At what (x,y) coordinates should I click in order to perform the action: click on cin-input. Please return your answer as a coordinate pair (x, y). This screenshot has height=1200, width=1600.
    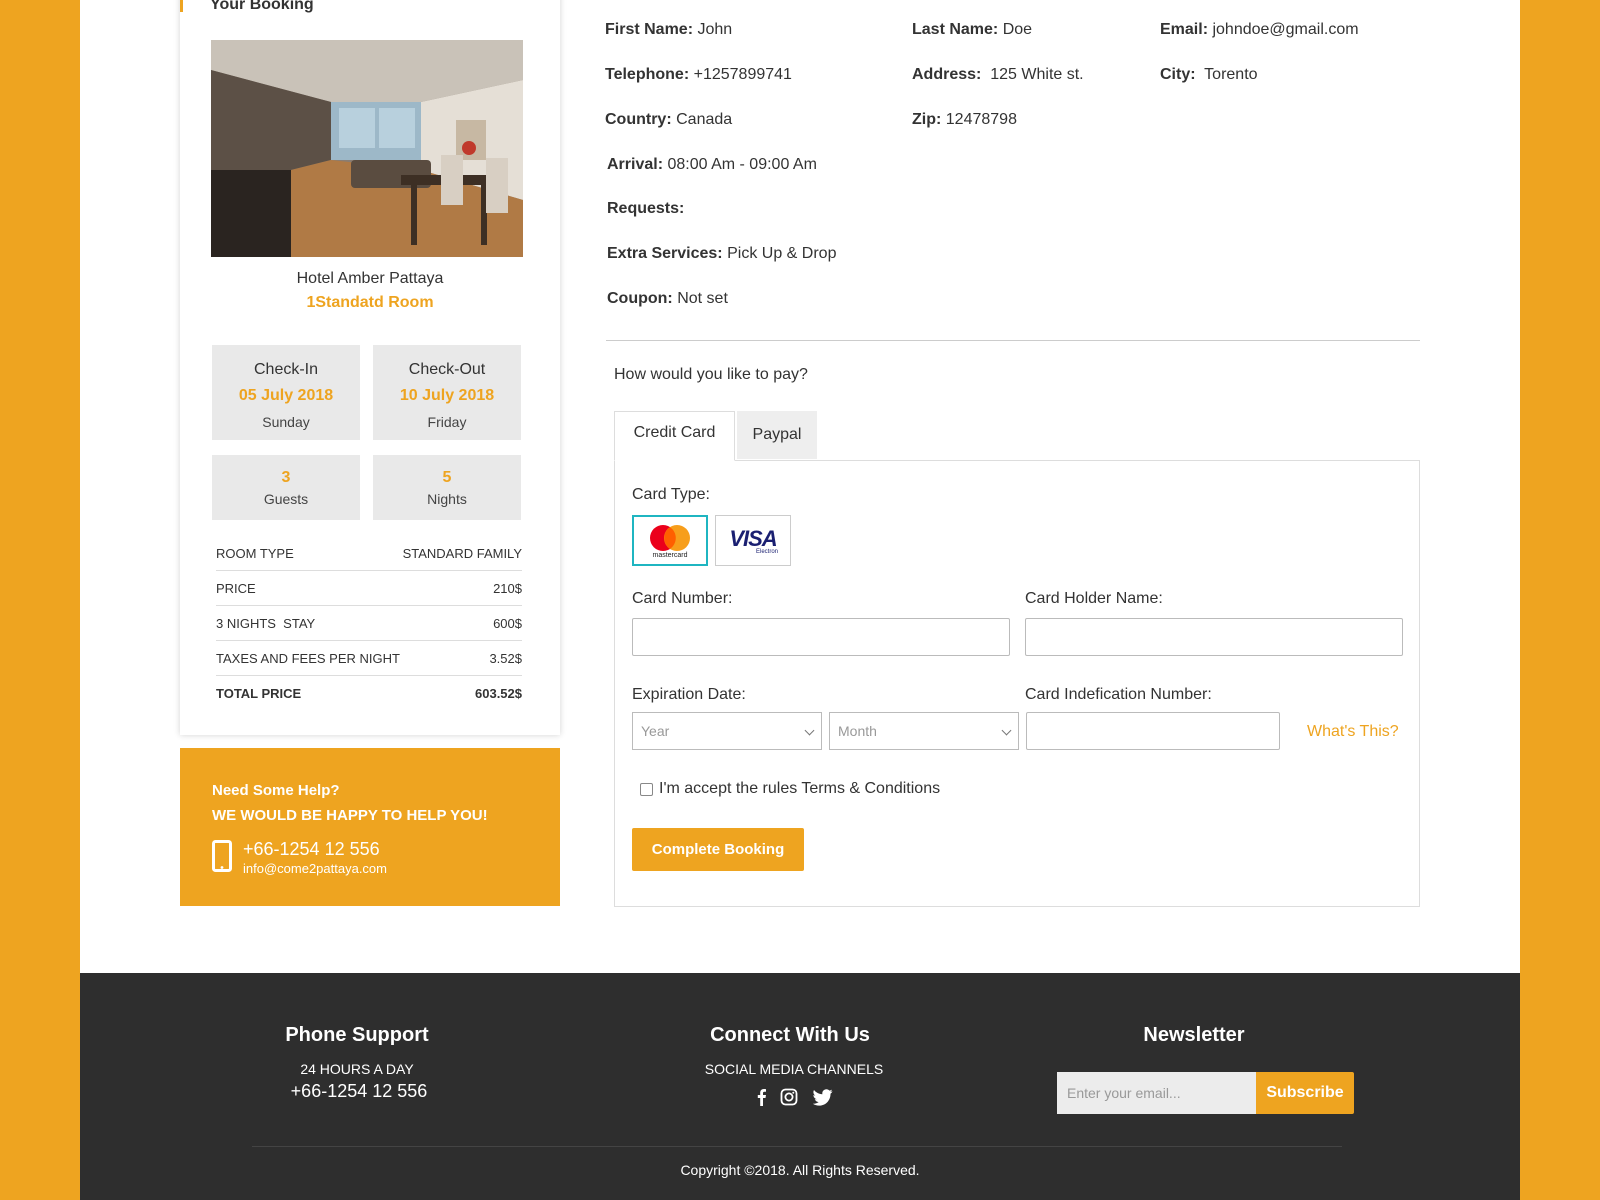
    Looking at the image, I should click on (1153, 731).